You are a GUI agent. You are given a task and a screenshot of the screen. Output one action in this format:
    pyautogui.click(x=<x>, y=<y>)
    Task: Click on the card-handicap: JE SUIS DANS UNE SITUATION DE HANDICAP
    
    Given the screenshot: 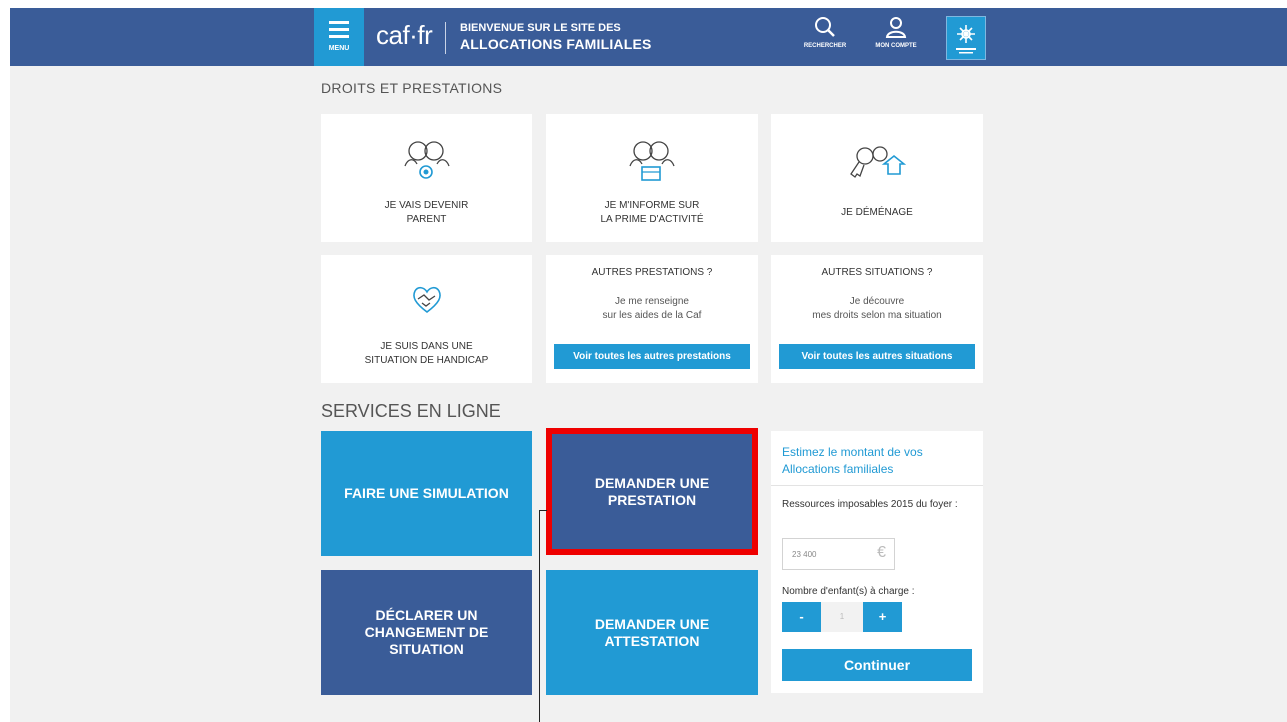 What is the action you would take?
    pyautogui.click(x=426, y=319)
    